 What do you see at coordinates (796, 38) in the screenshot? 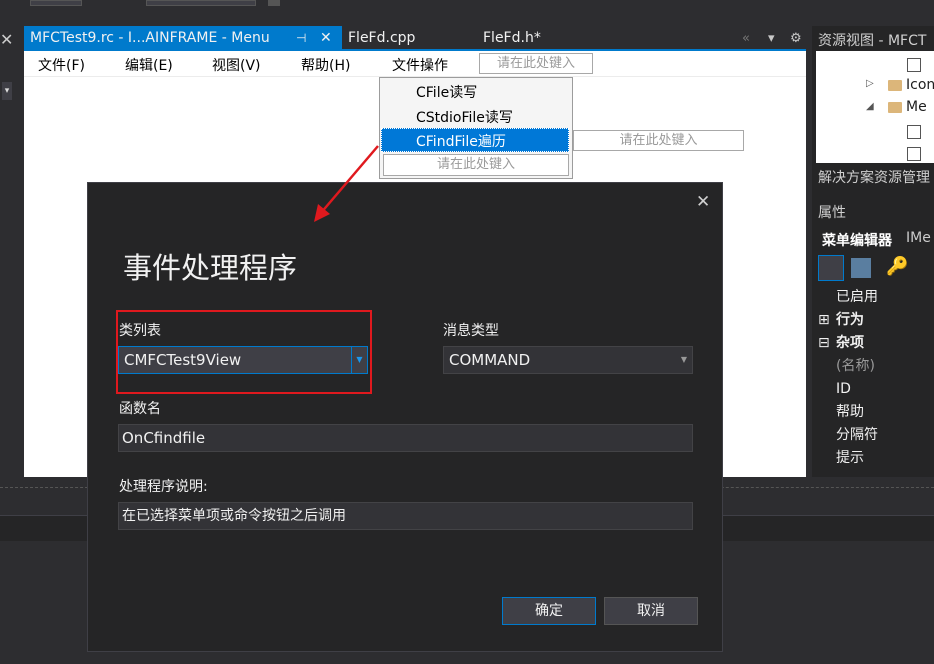
I see `gear-icon: ⚙` at bounding box center [796, 38].